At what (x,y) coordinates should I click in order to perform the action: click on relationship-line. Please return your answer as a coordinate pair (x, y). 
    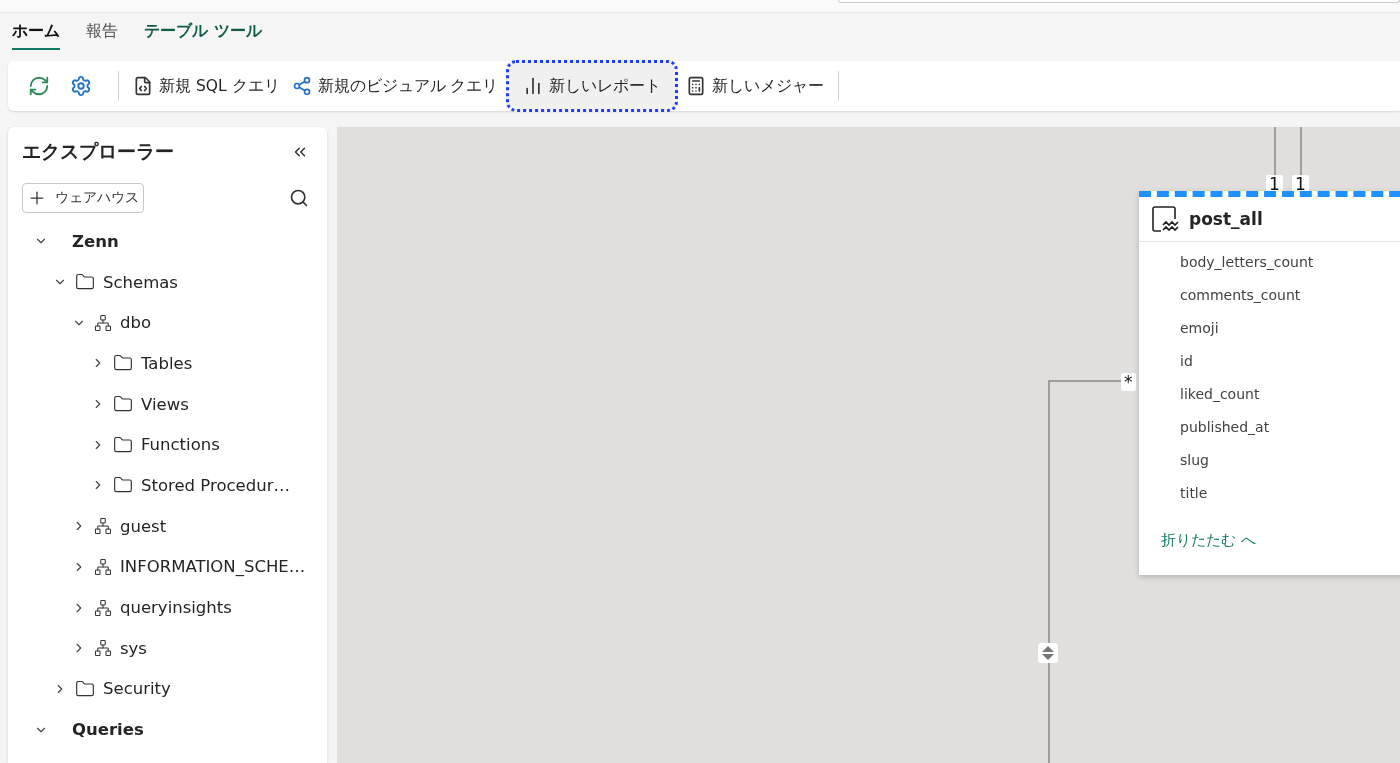
    Looking at the image, I should click on (1288, 151).